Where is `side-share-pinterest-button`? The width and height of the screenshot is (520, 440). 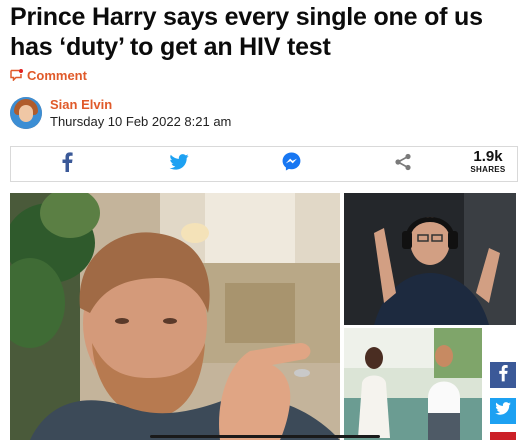 side-share-pinterest-button is located at coordinates (503, 436).